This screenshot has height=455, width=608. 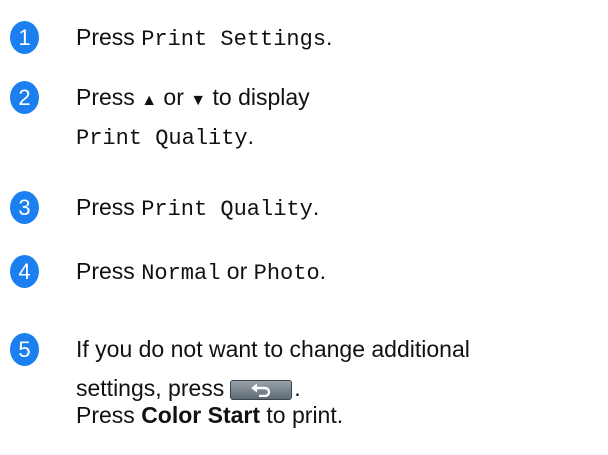 I want to click on photo-key: Photo, so click(x=286, y=273).